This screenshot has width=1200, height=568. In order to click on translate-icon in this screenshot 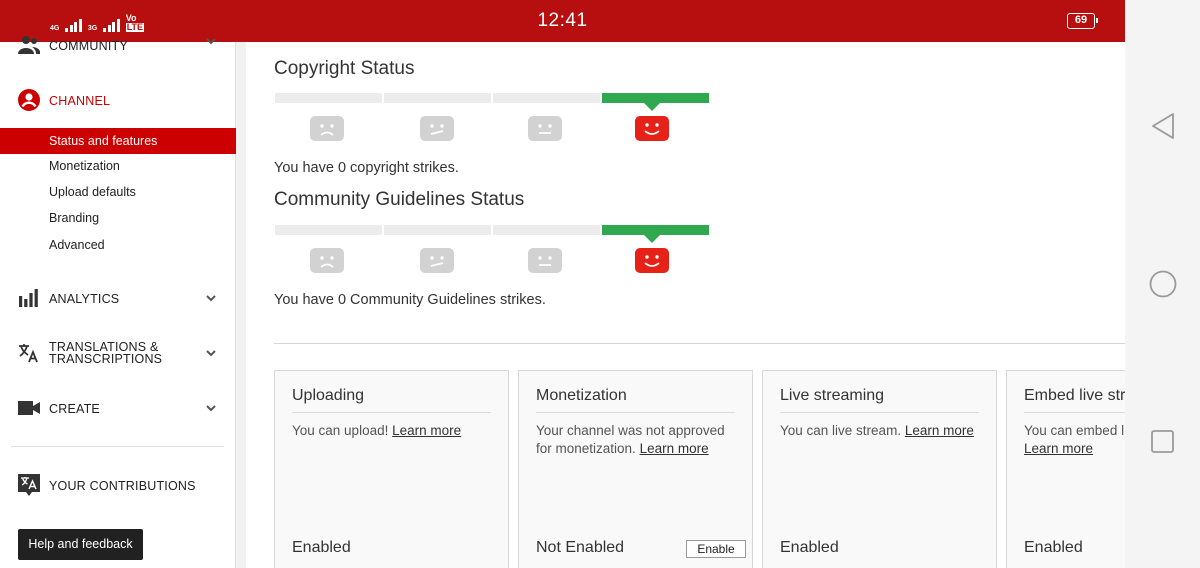, I will do `click(29, 353)`.